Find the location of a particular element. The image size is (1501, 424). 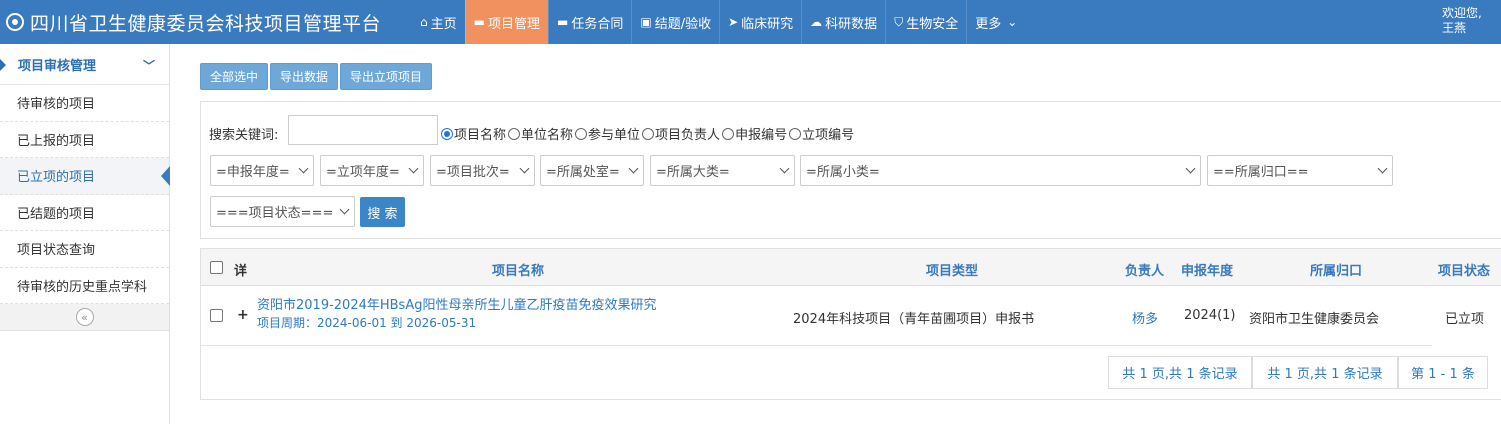

approval-year-select: =立项年度= is located at coordinates (372, 170).